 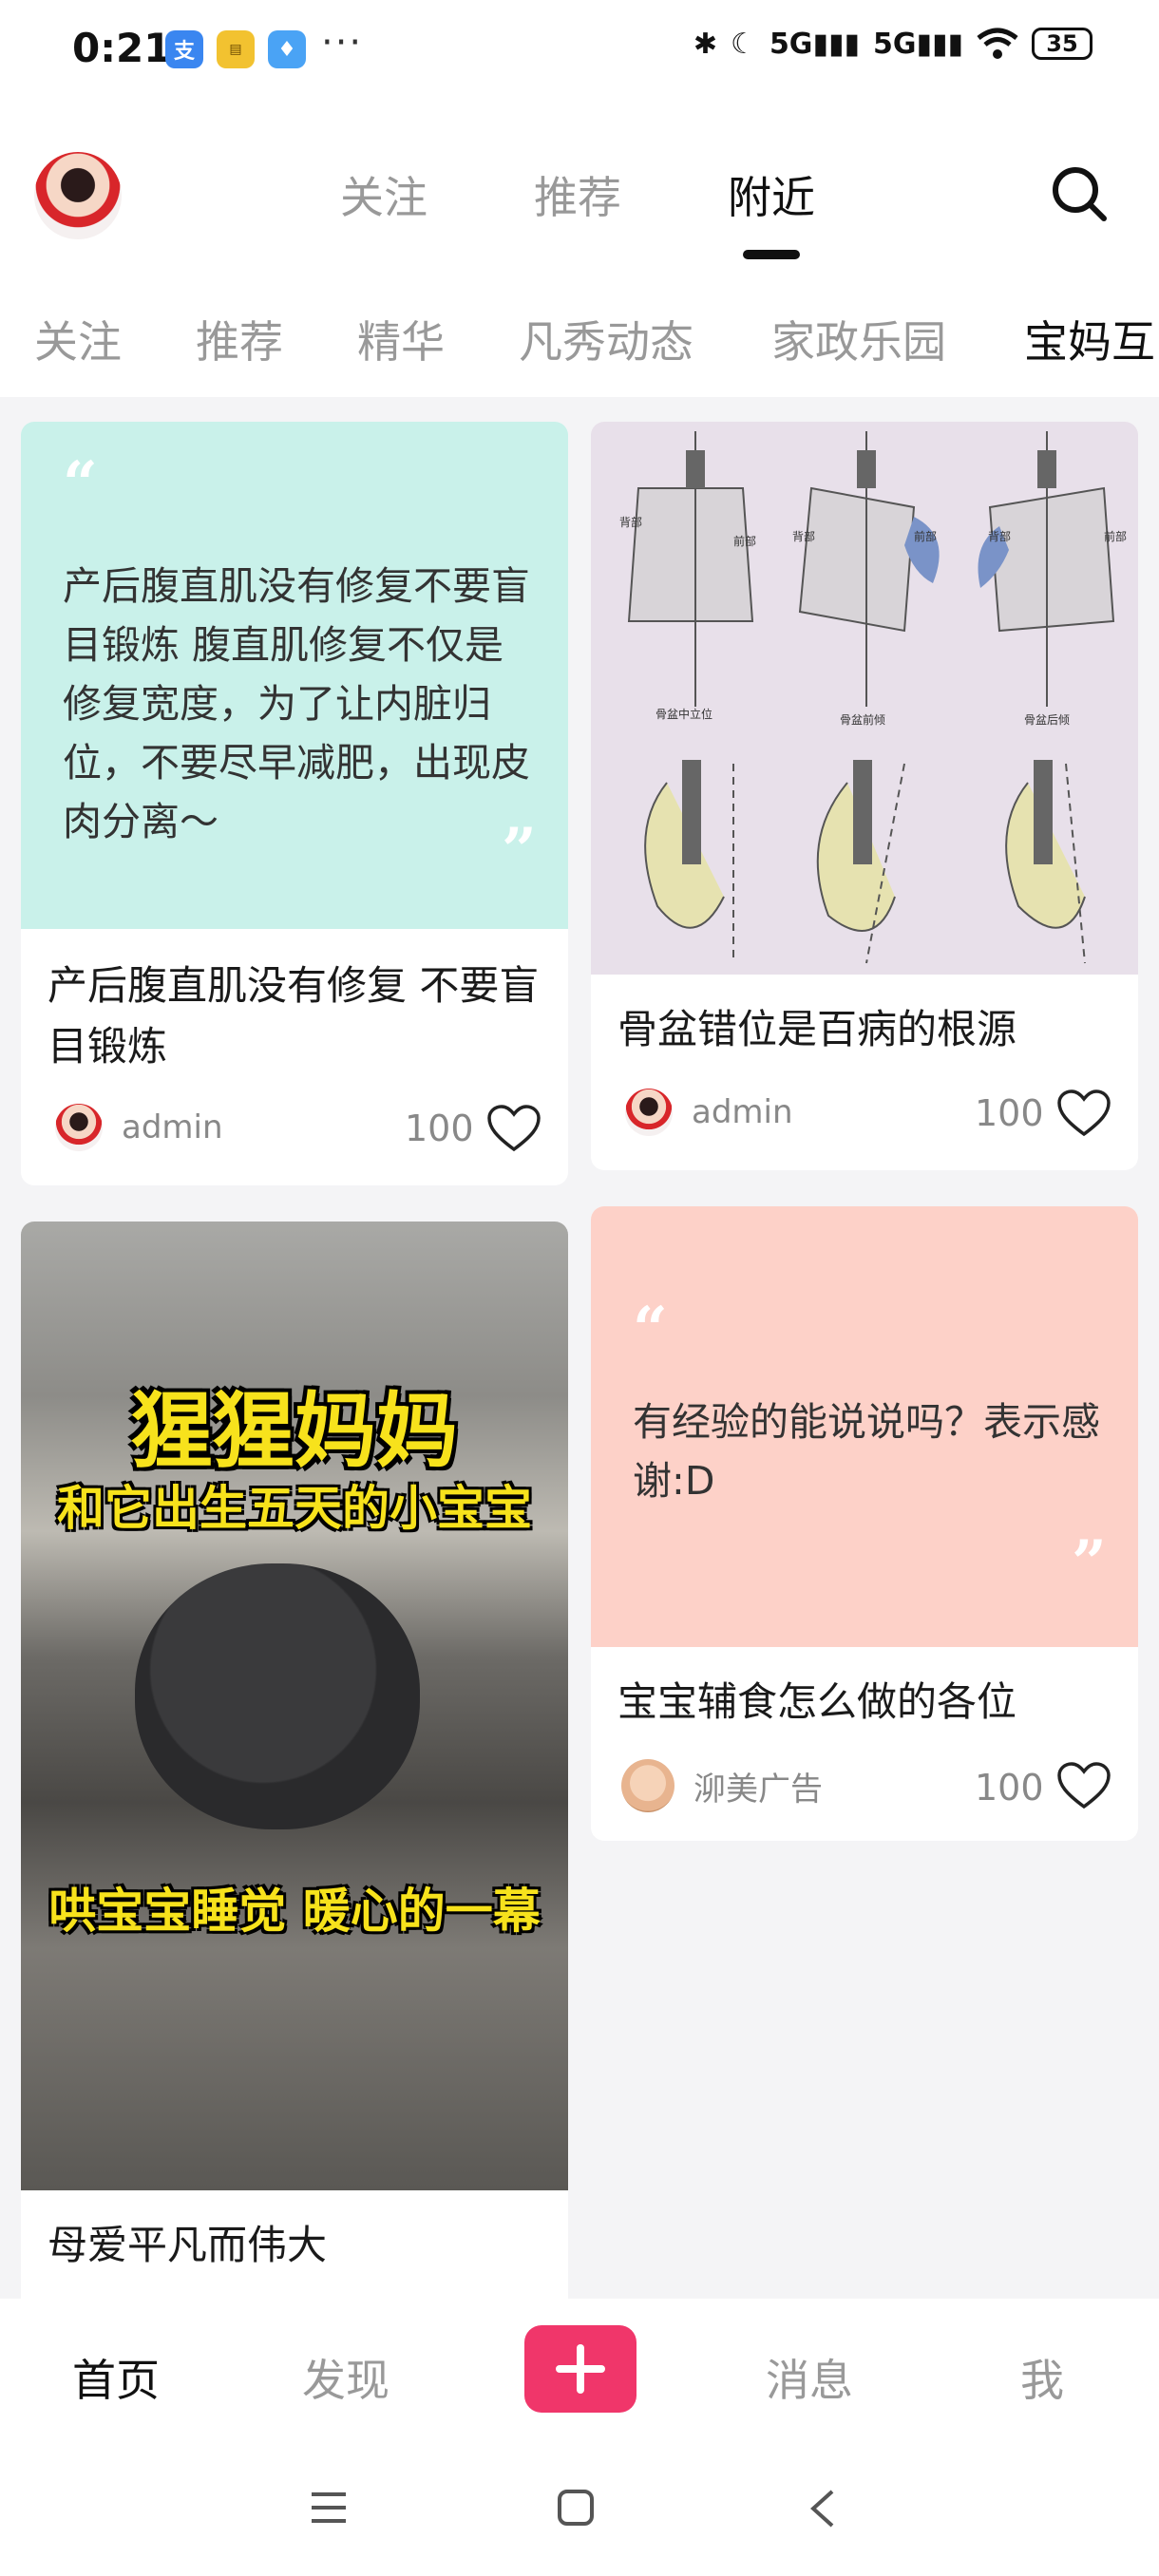 I want to click on gorilla-silhouette, so click(x=277, y=1696).